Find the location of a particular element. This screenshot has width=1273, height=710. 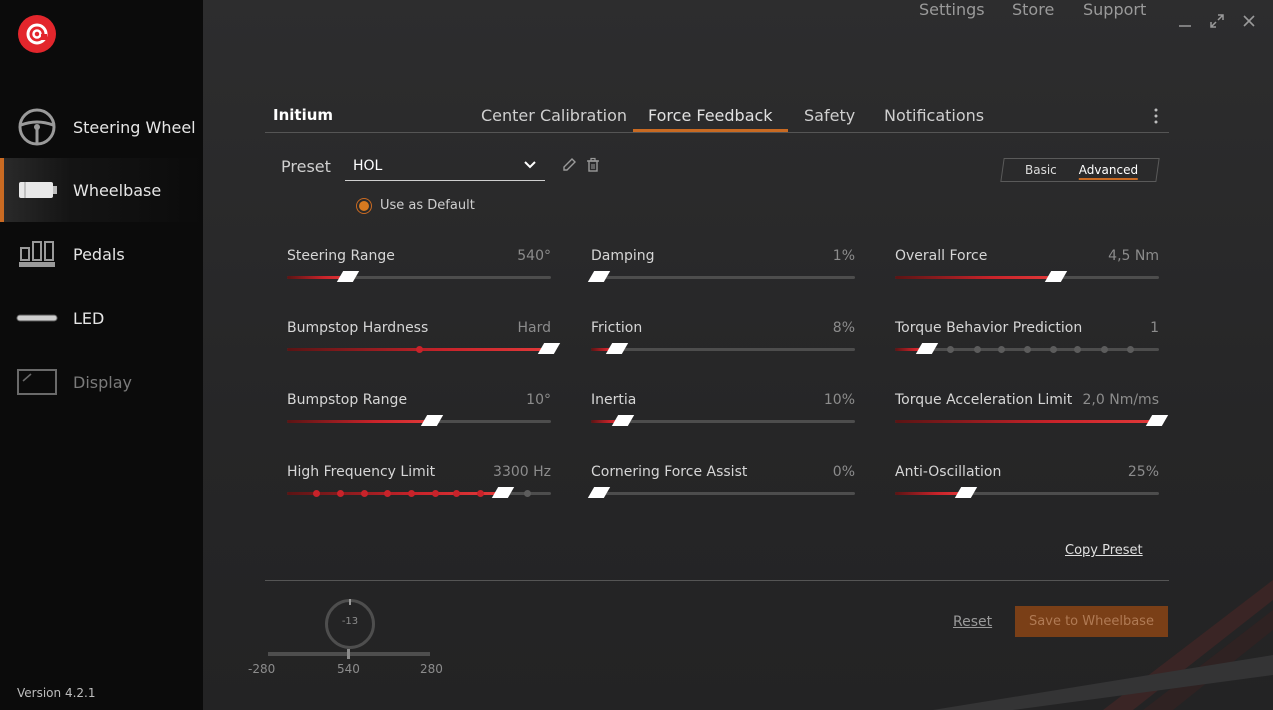

tab-notifications: Notifications is located at coordinates (934, 115).